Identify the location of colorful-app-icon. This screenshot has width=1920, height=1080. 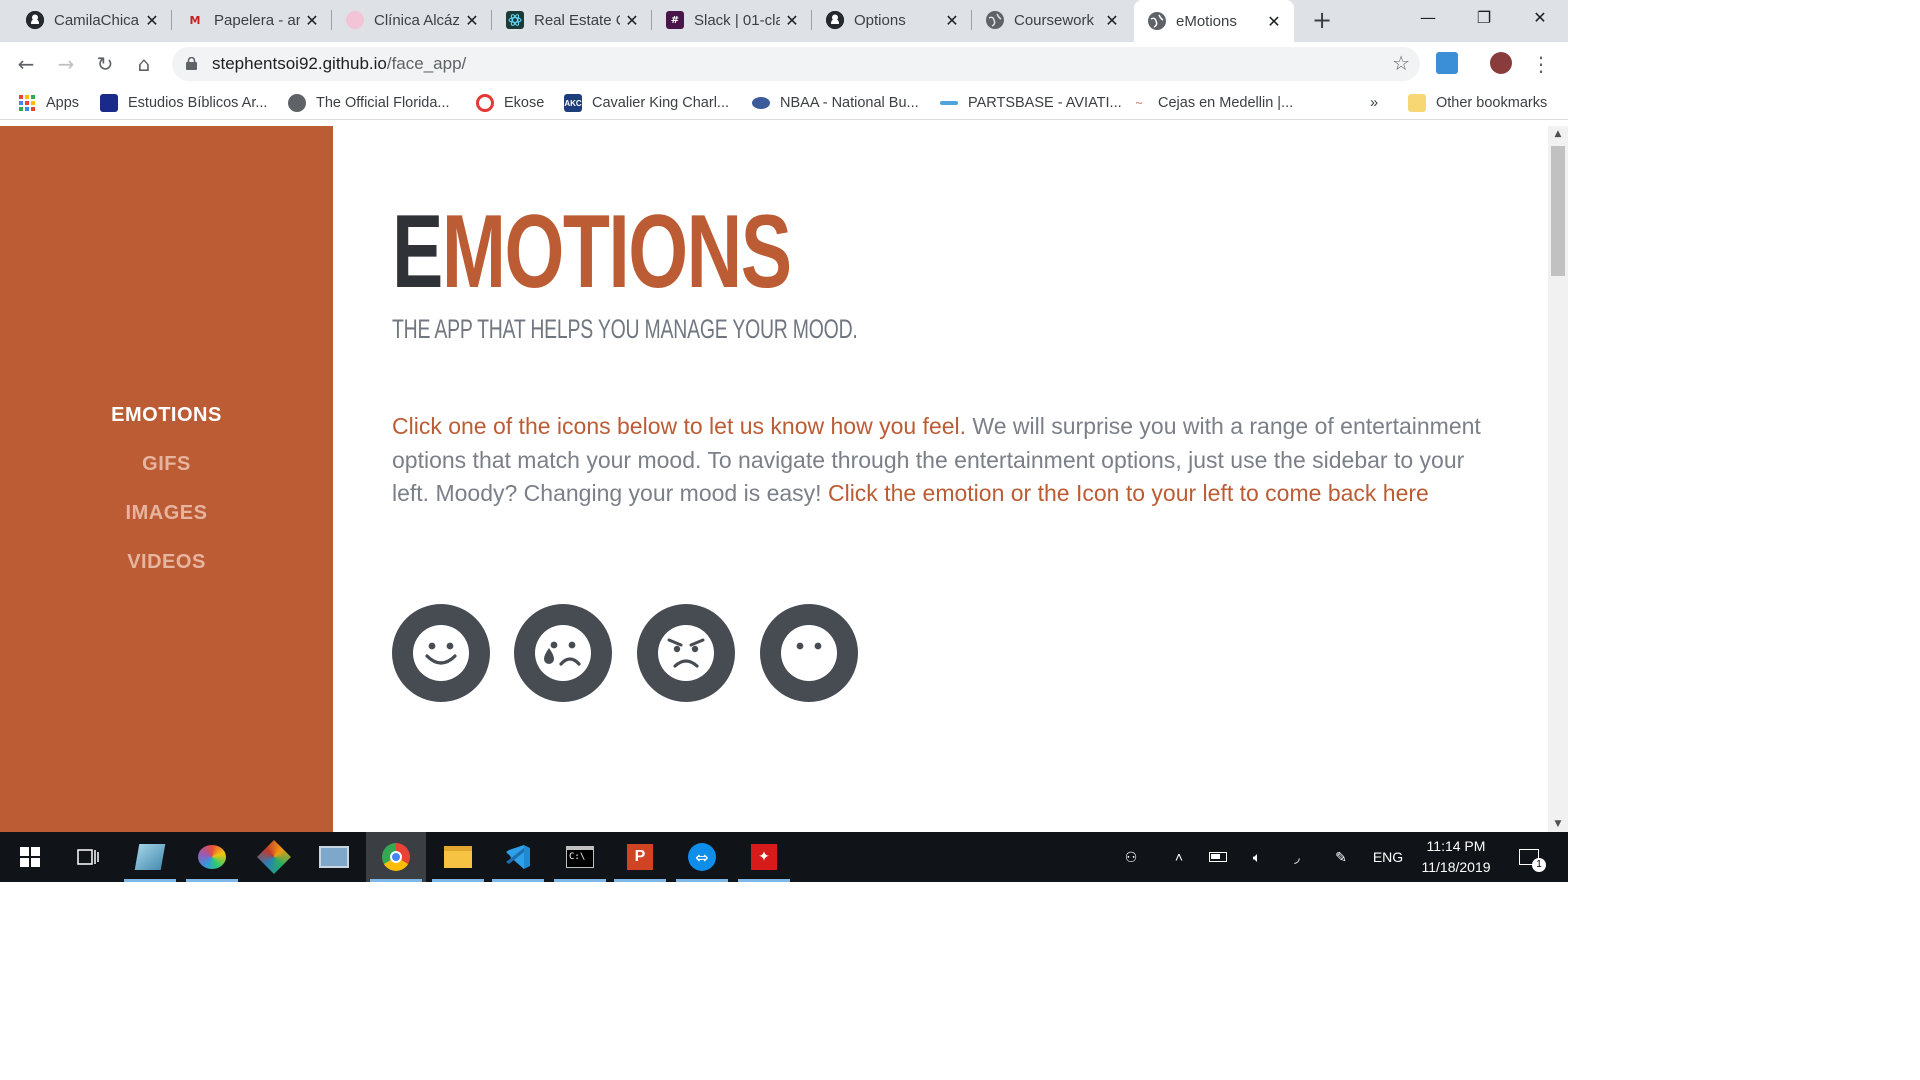
(274, 857).